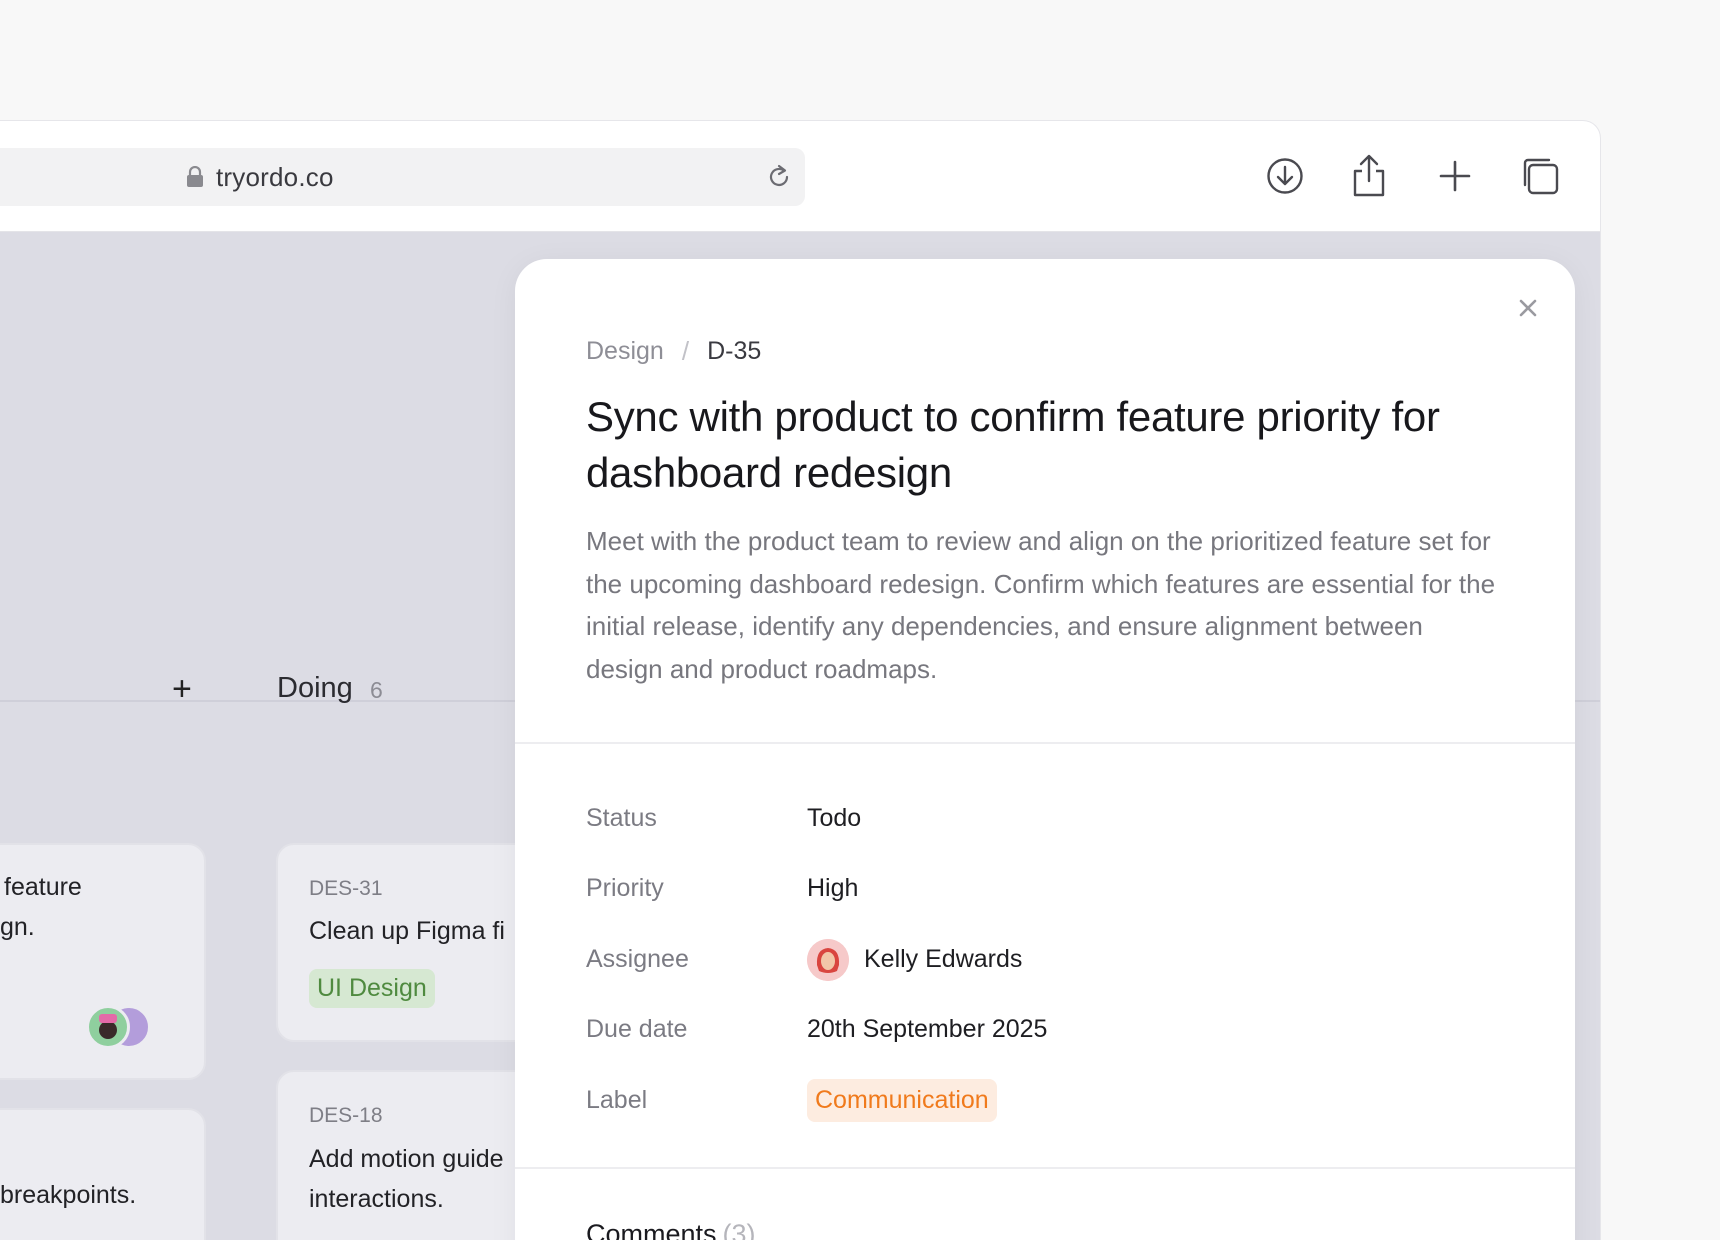 This screenshot has width=1720, height=1240. Describe the element at coordinates (673, 351) in the screenshot. I see `breadcrumb: Design / D-35` at that location.